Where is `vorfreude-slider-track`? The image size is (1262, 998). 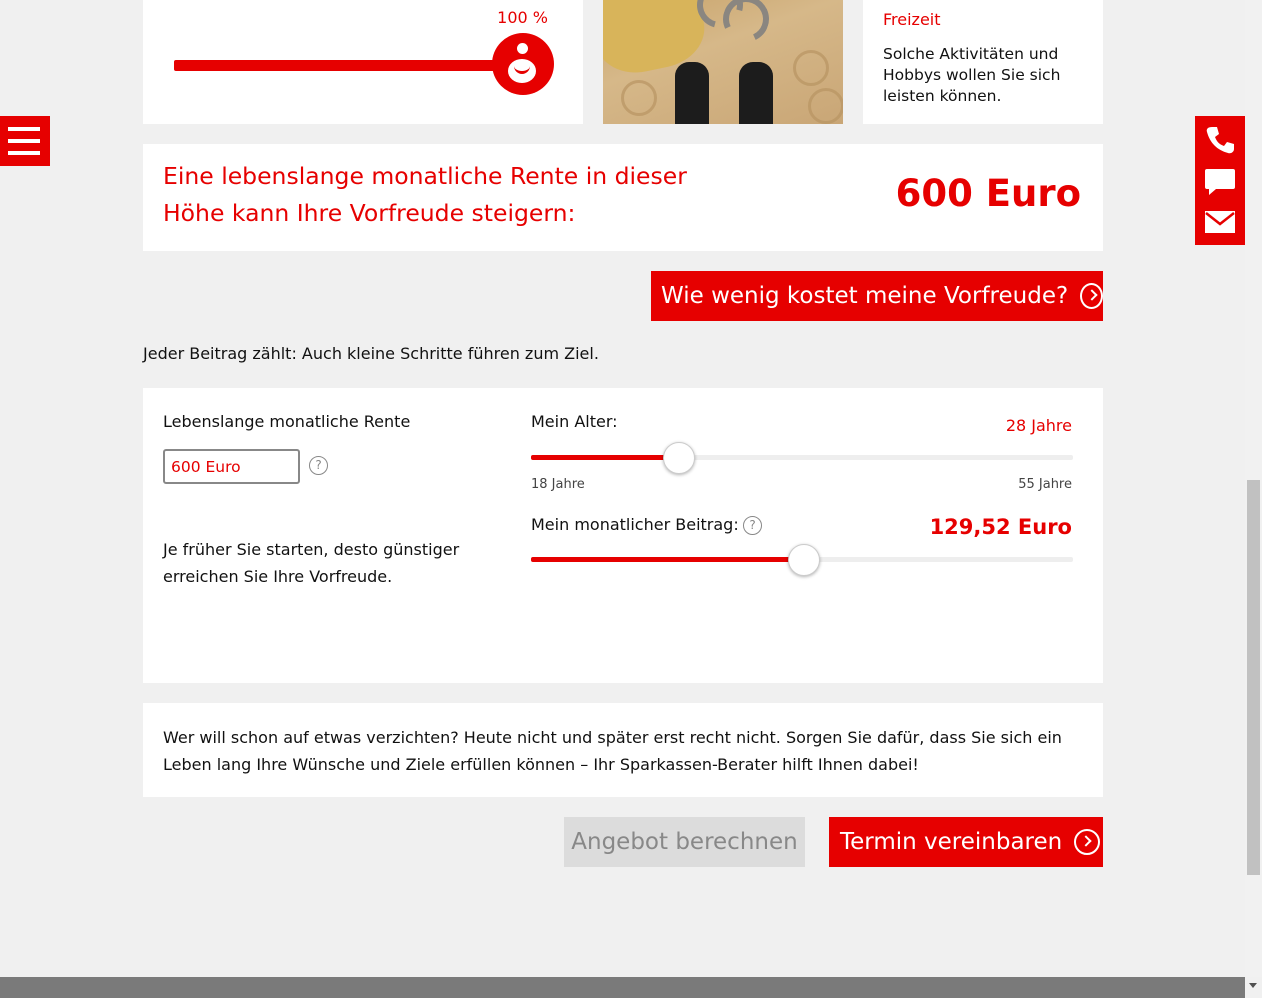
vorfreude-slider-track is located at coordinates (349, 65).